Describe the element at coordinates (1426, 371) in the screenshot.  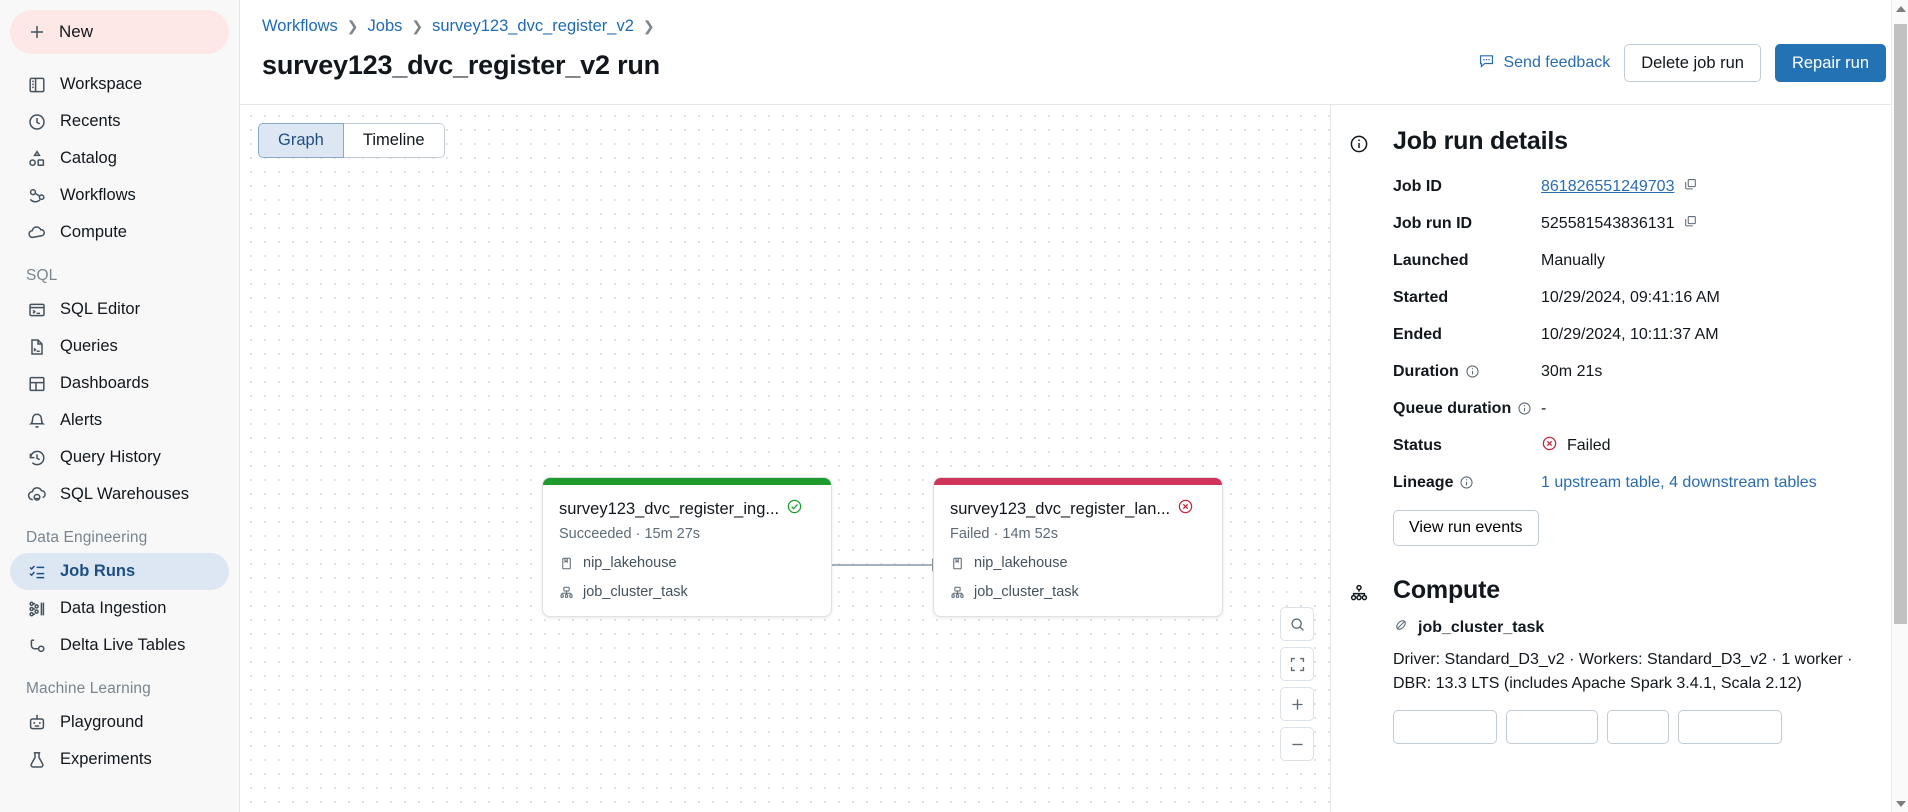
I see `detail-label-text: Duration` at that location.